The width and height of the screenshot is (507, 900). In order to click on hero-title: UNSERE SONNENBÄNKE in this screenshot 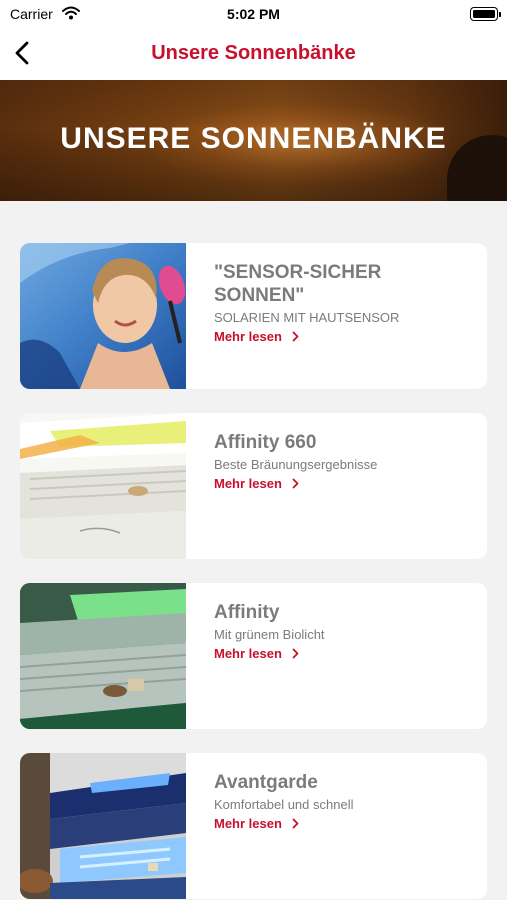, I will do `click(253, 138)`.